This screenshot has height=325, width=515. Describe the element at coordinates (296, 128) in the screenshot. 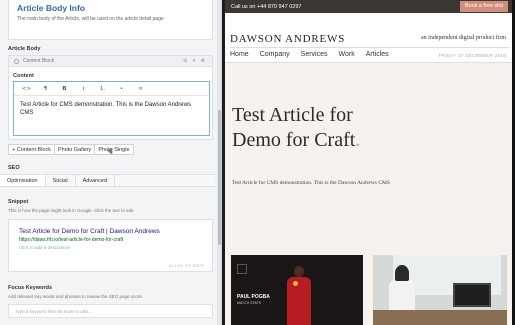

I see `article-hero-title: Test Article for Demo for Craft.` at that location.